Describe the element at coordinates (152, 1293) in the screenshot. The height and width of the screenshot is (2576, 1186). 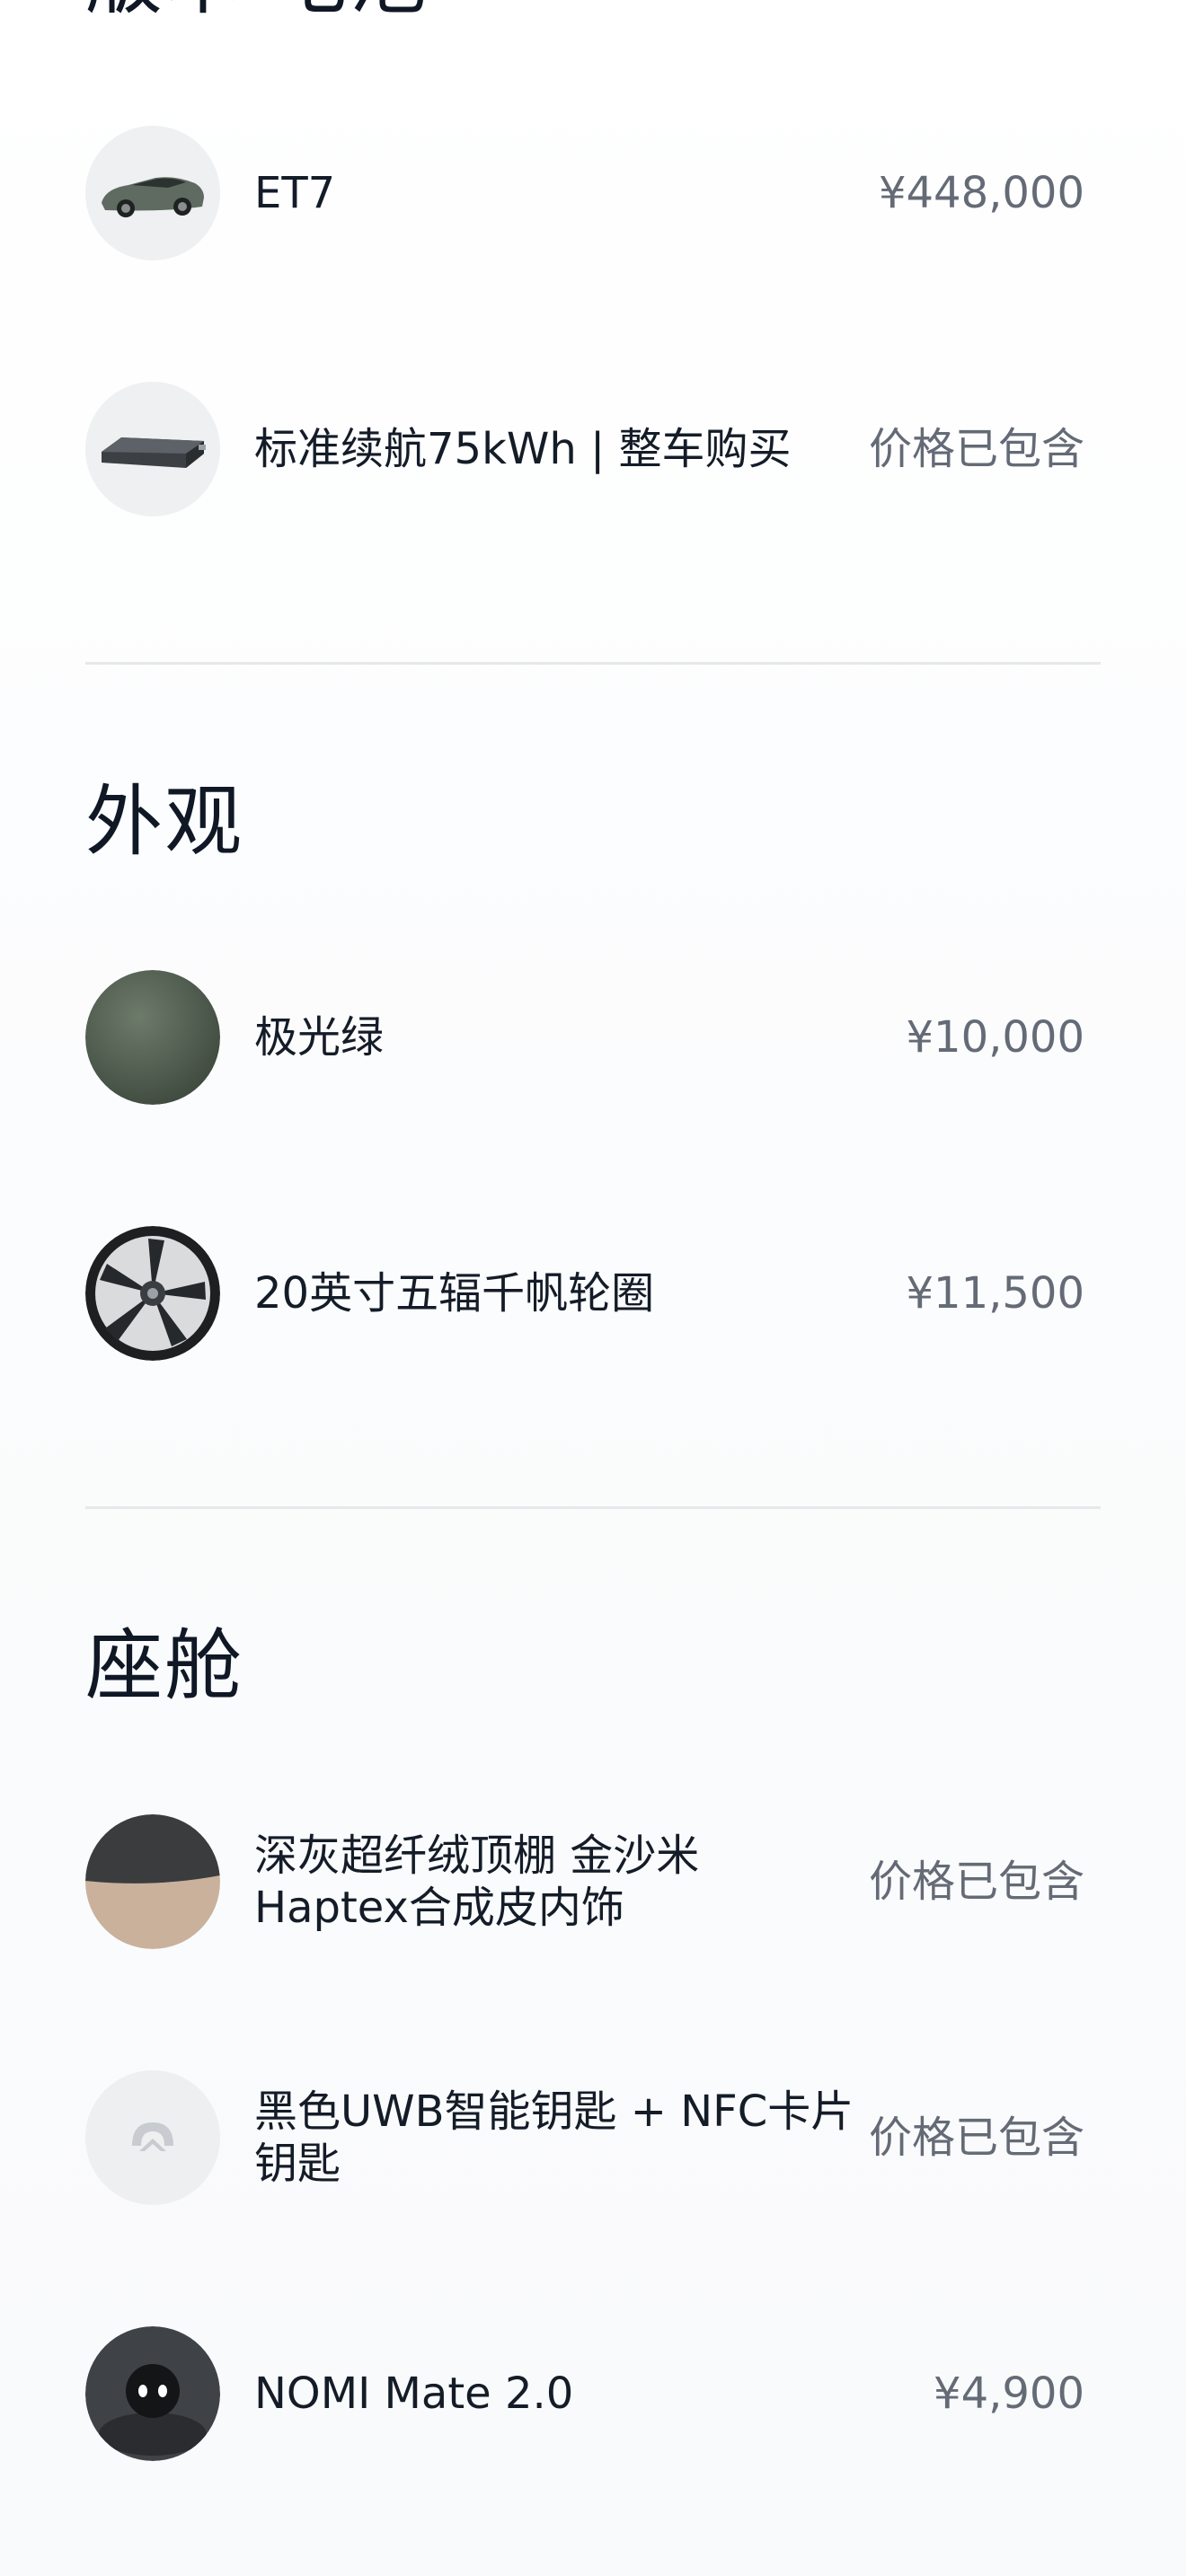
I see `wheel-thumbnail-icon` at that location.